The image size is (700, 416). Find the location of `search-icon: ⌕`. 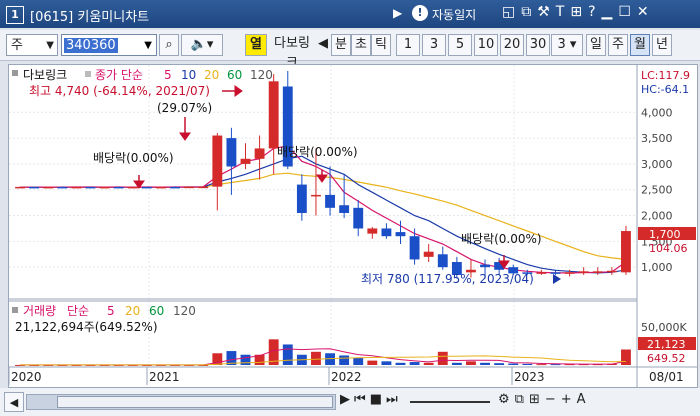

search-icon: ⌕ is located at coordinates (169, 44).